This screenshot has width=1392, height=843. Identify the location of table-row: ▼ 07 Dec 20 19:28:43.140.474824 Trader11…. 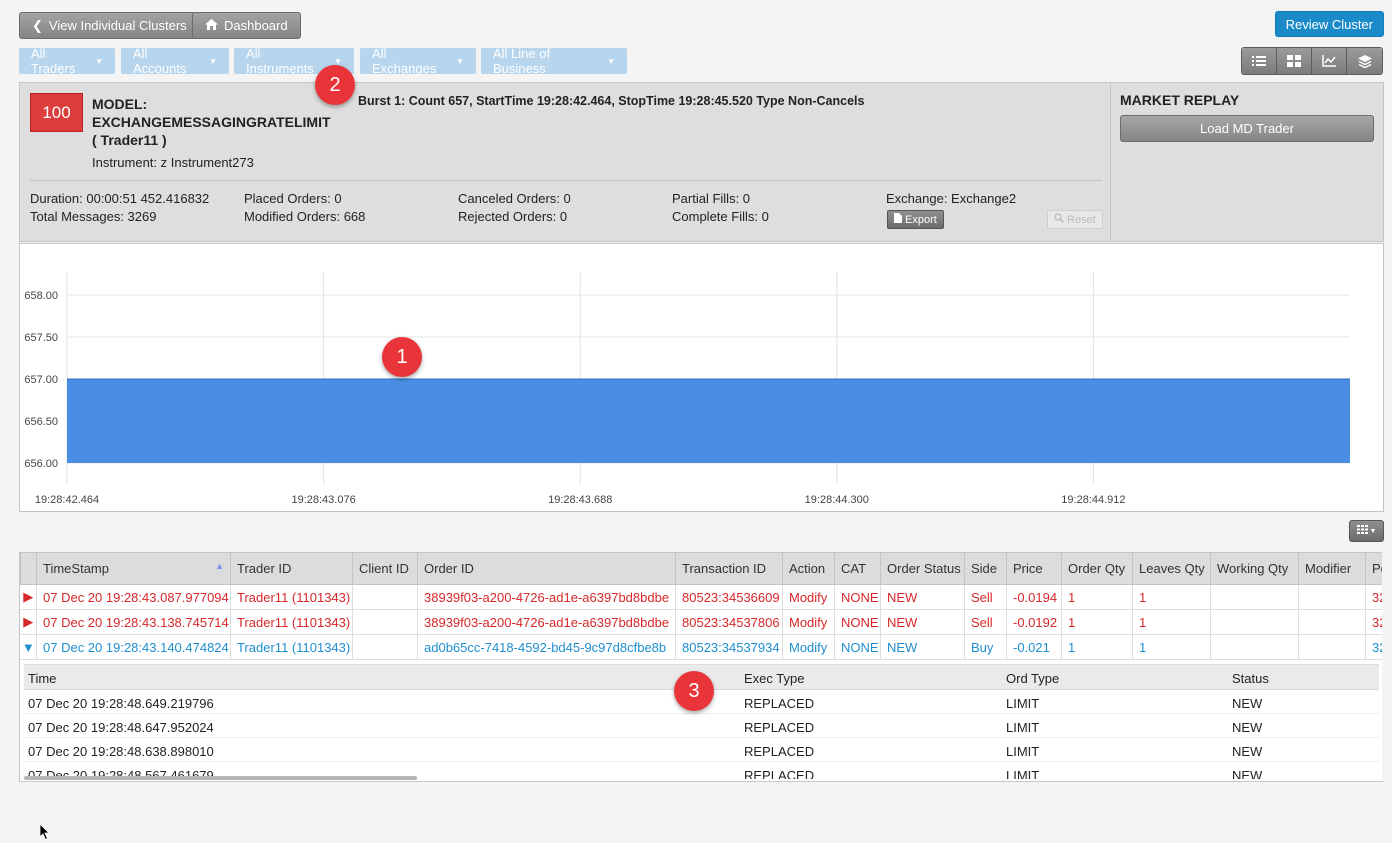
(701, 647).